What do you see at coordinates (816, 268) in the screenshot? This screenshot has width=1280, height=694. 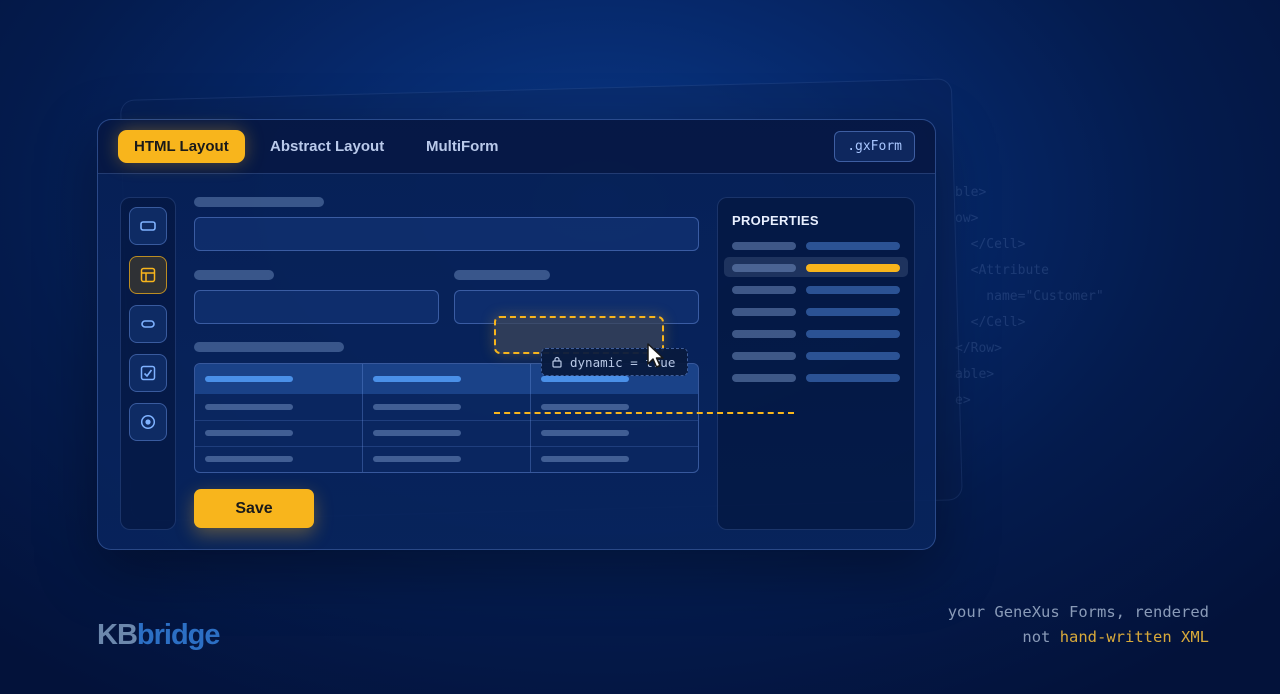 I see `property-row-selected` at bounding box center [816, 268].